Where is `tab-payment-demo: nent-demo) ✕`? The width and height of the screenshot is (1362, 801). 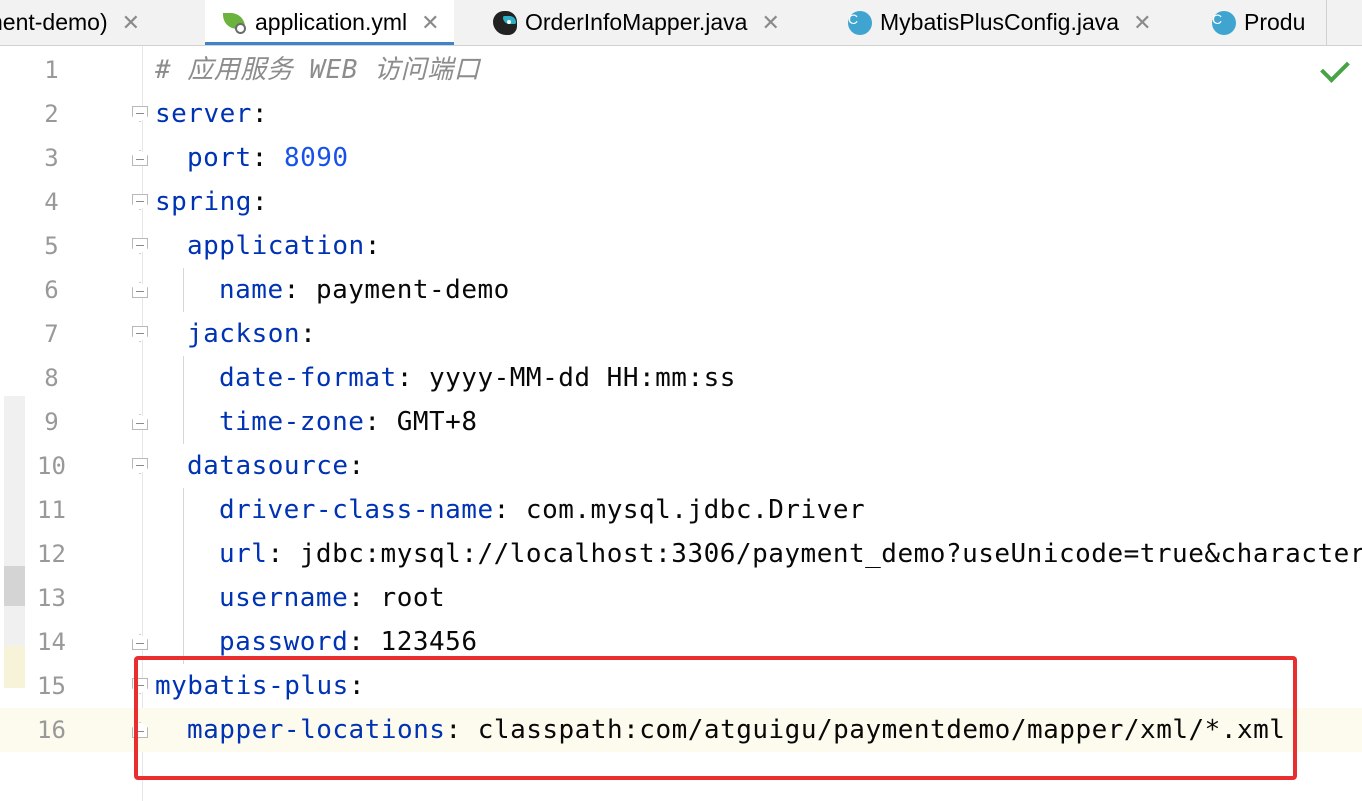
tab-payment-demo: nent-demo) ✕ is located at coordinates (70, 22).